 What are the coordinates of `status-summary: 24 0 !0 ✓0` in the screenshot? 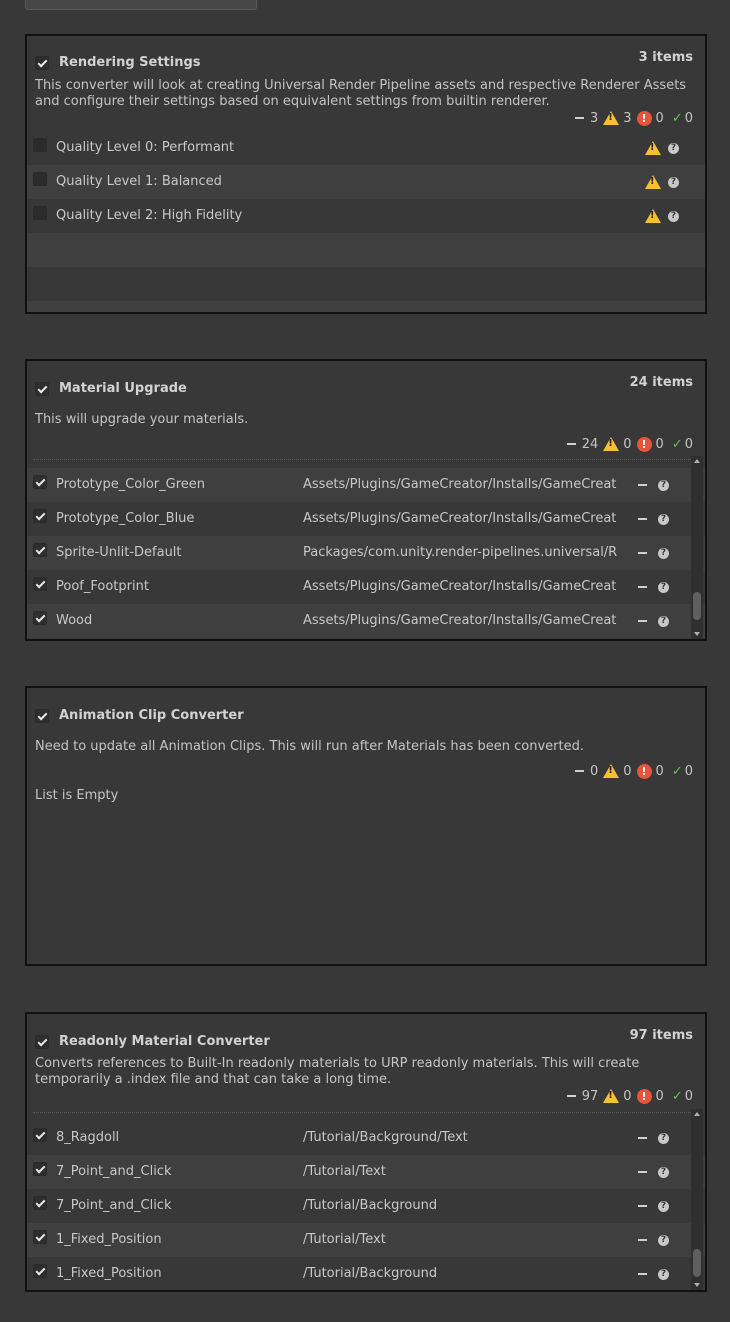 It's located at (629, 444).